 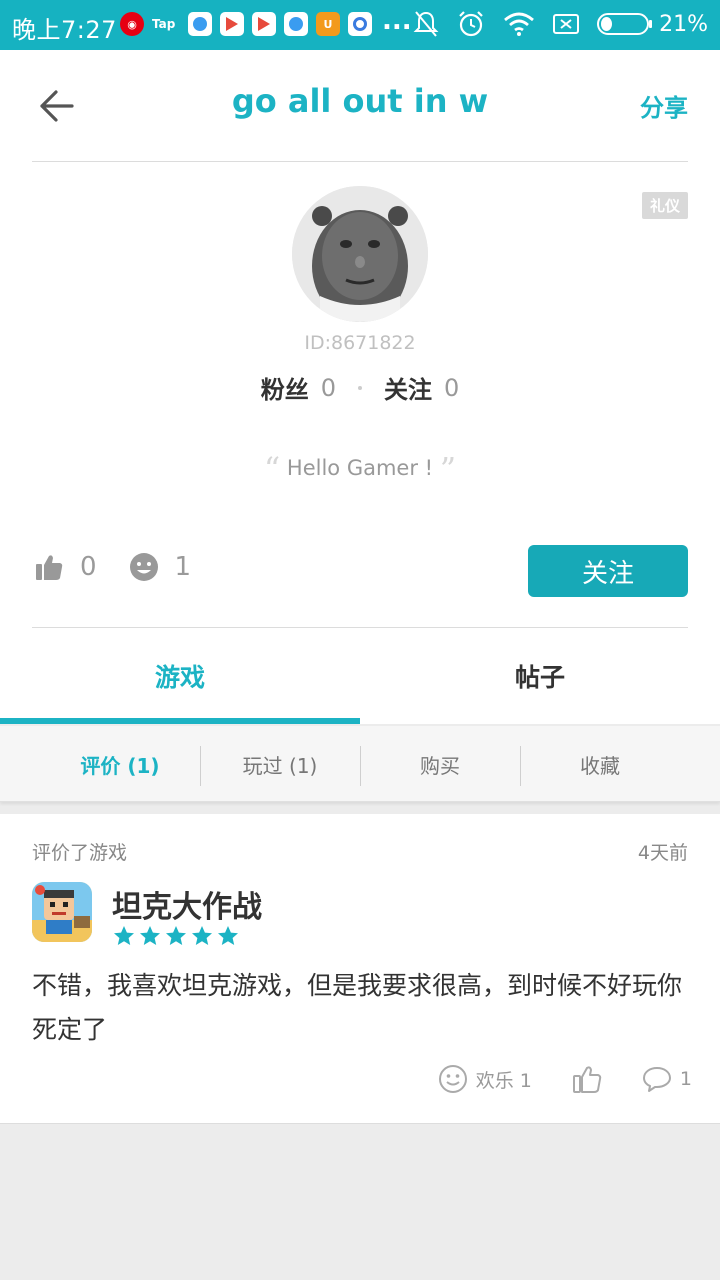 I want to click on uc-browser-icon: U, so click(x=328, y=24).